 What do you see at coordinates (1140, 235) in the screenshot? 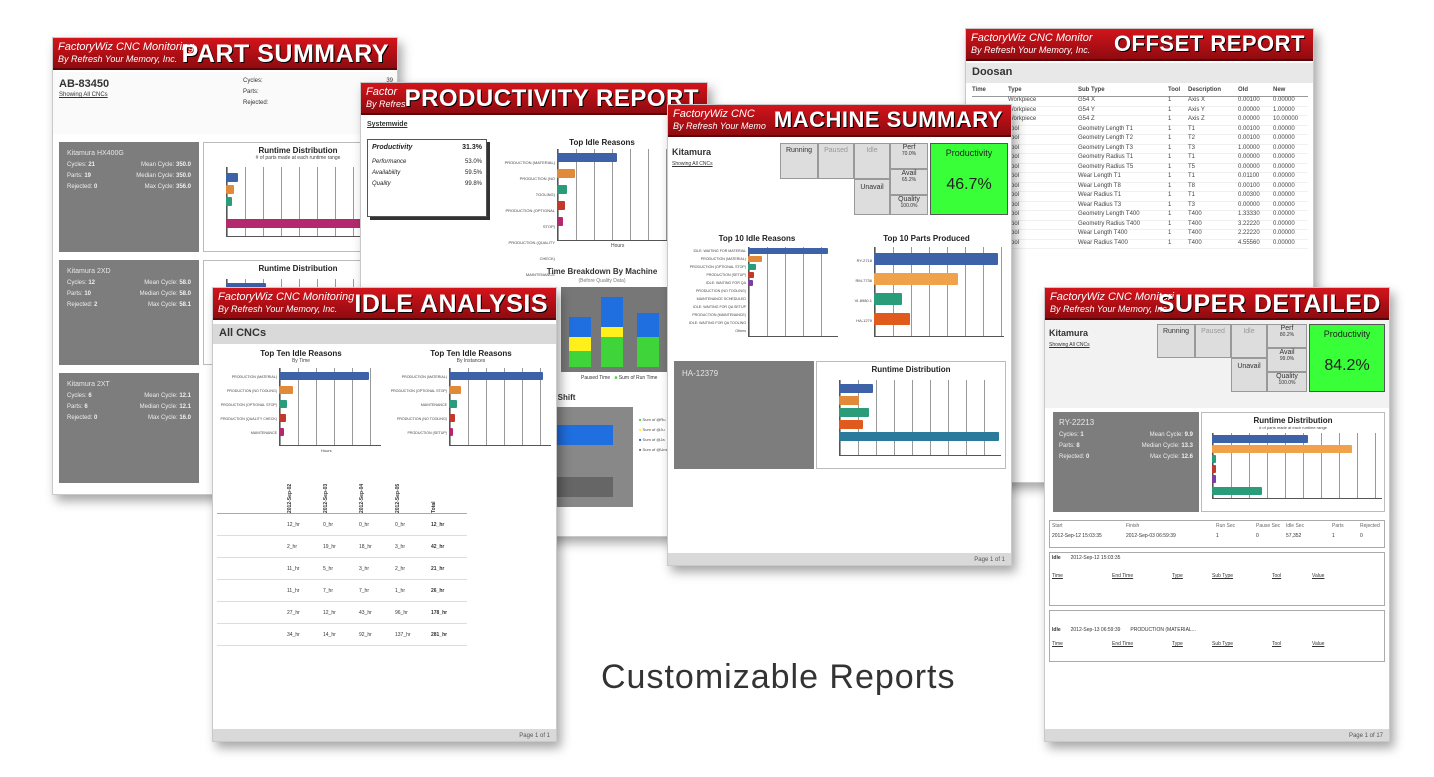
I see `table-row: Tool Wear Length T400 1 T400 2.22220 0.00000` at bounding box center [1140, 235].